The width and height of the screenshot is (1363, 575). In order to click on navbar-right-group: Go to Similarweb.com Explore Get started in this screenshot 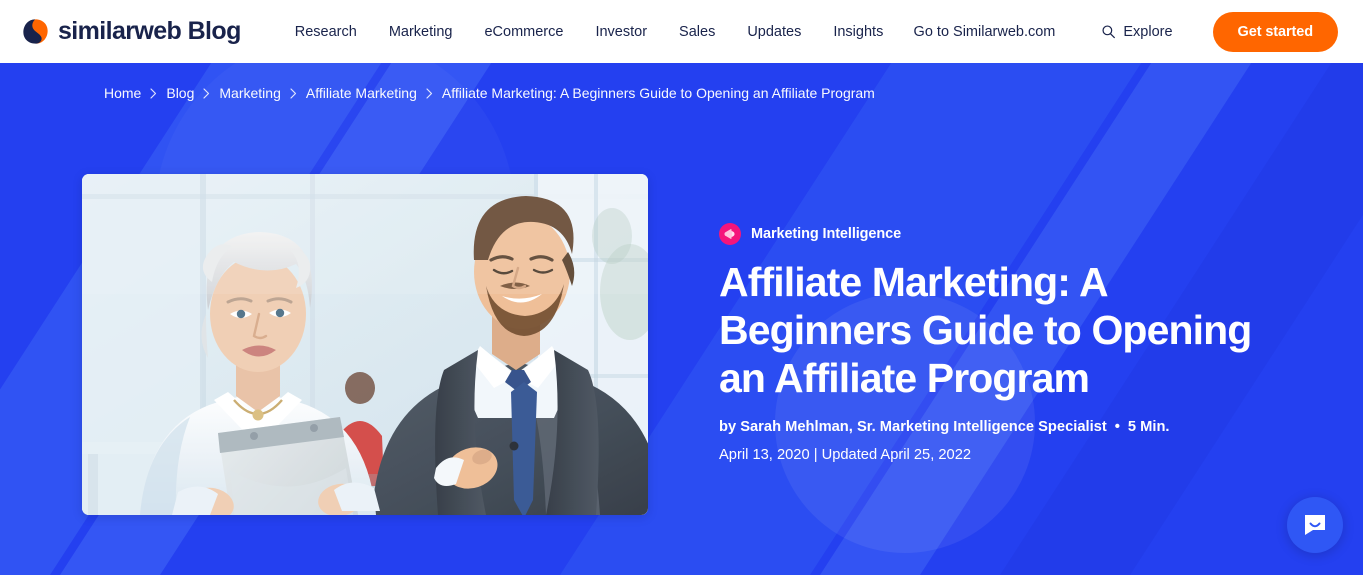, I will do `click(1125, 31)`.